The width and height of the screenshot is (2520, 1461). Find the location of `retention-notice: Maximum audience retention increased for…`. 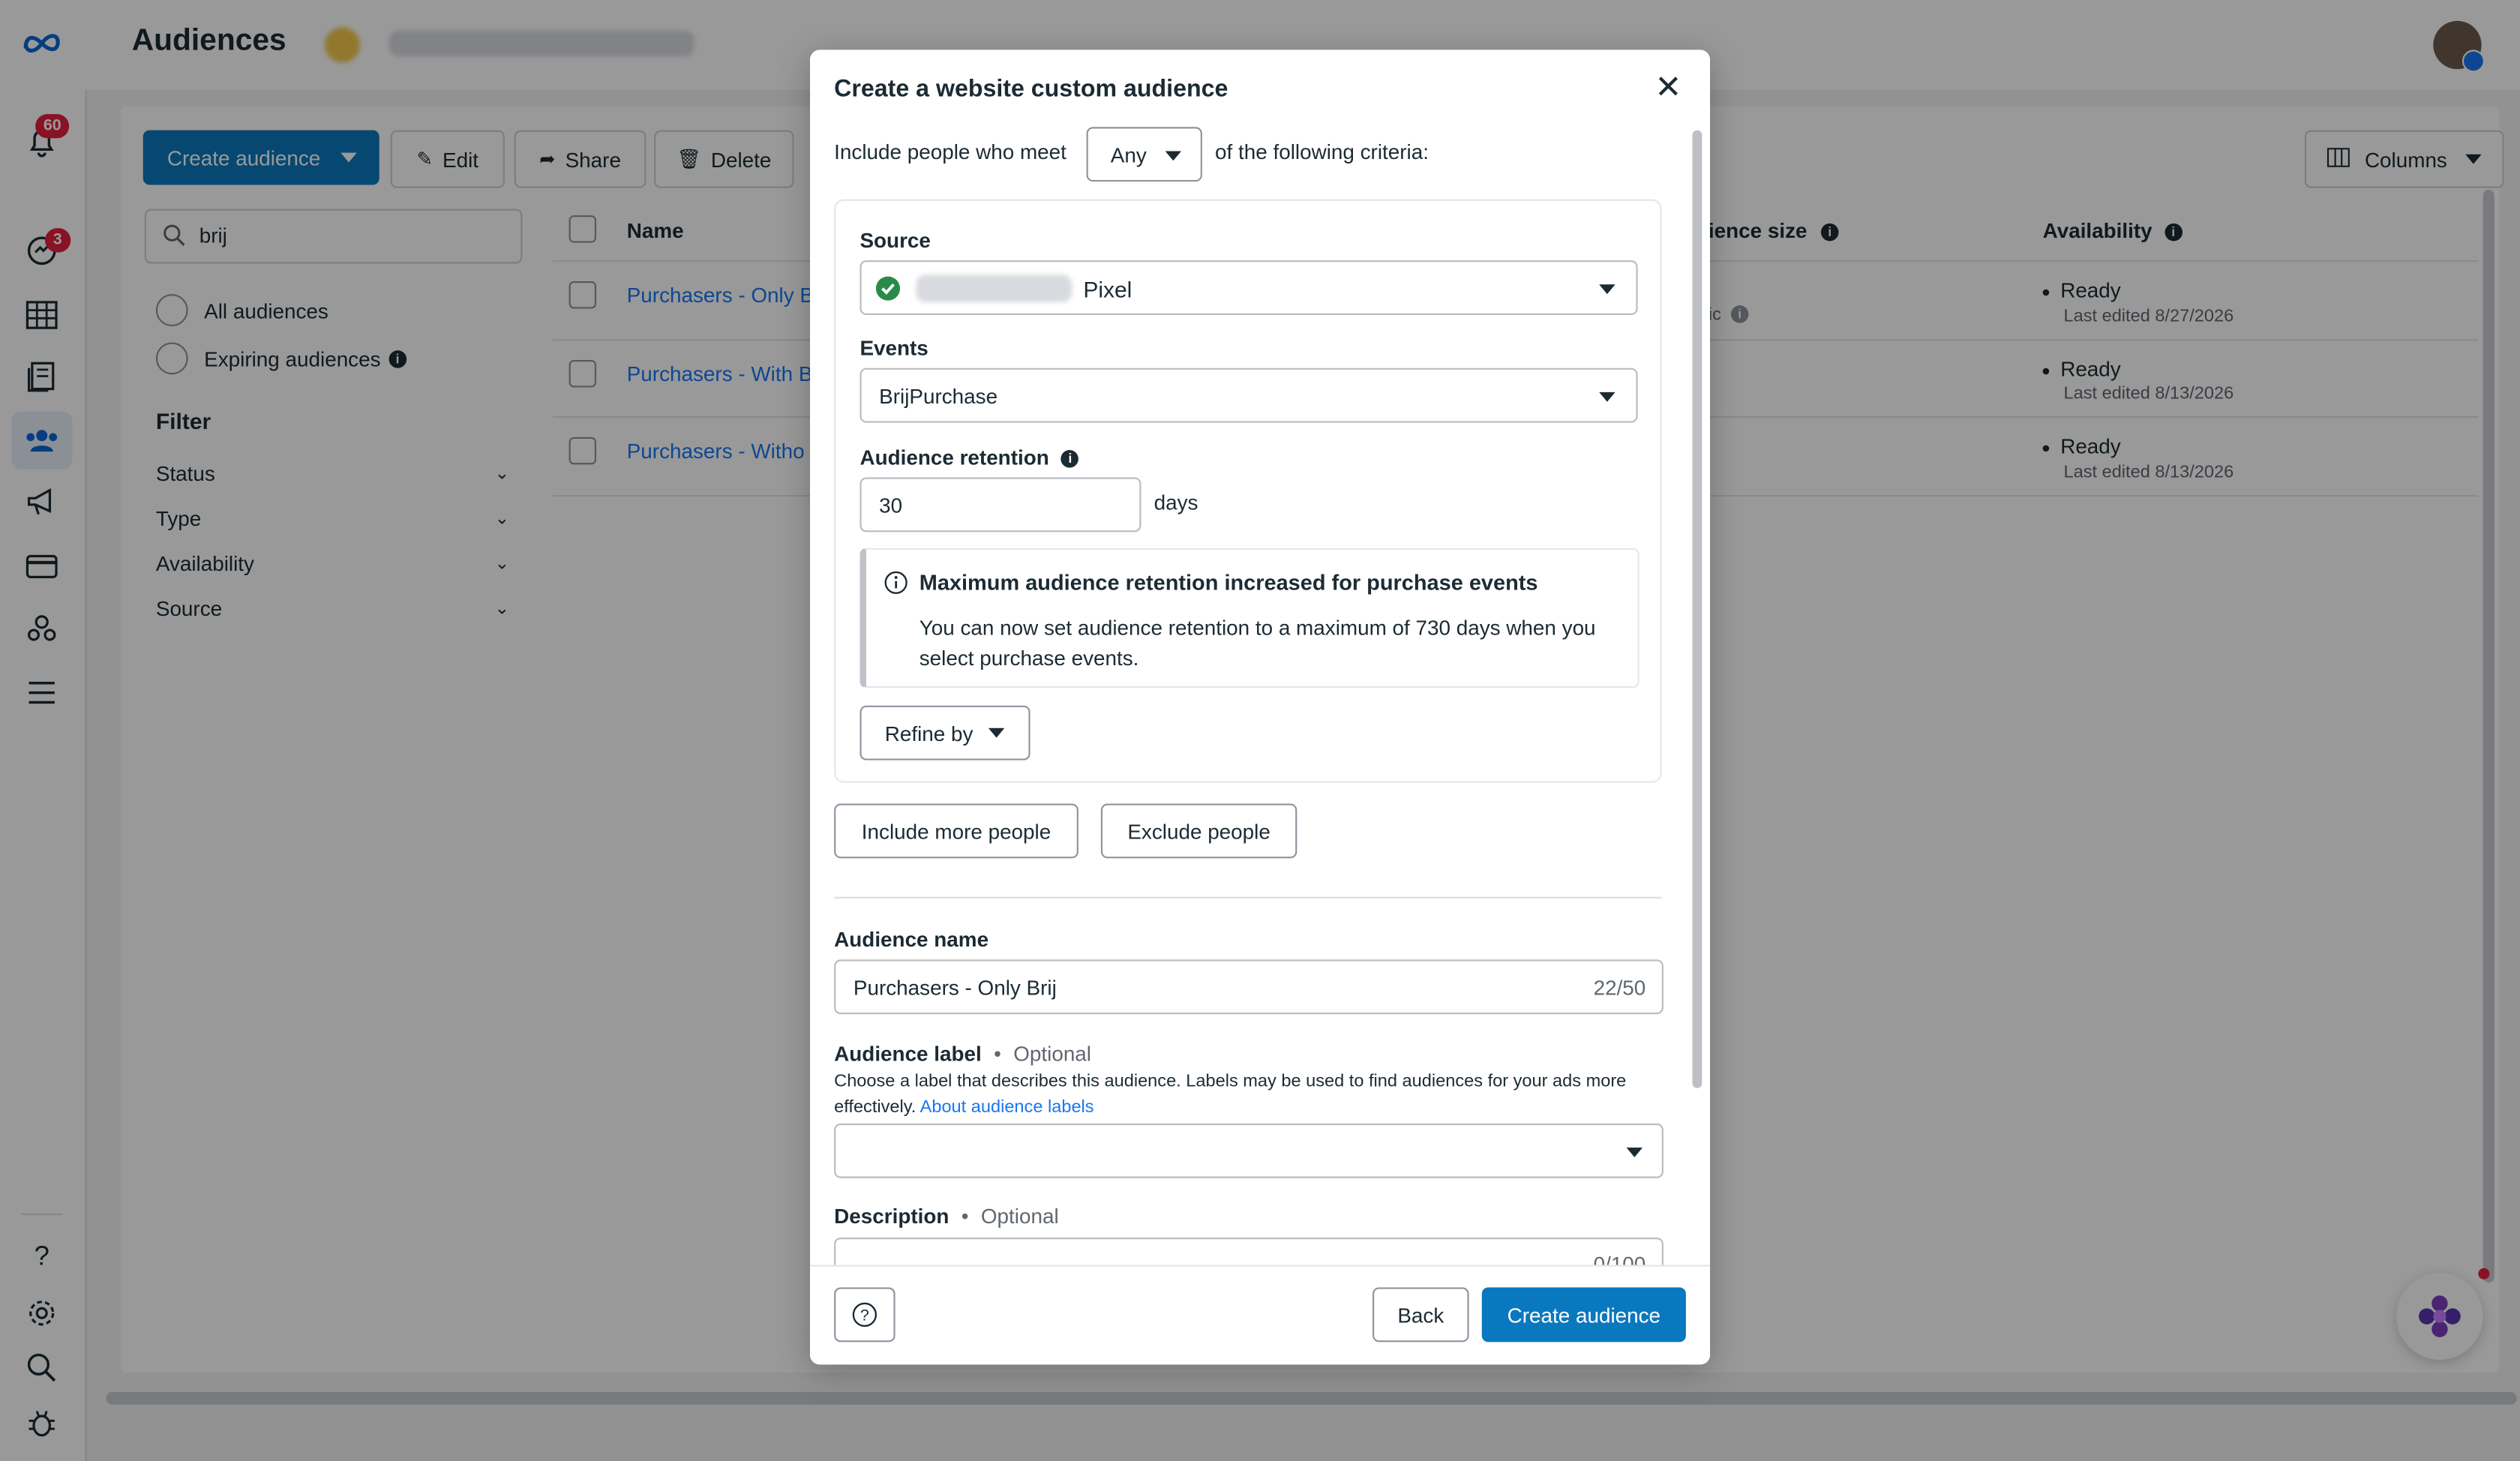

retention-notice: Maximum audience retention increased for… is located at coordinates (1250, 618).